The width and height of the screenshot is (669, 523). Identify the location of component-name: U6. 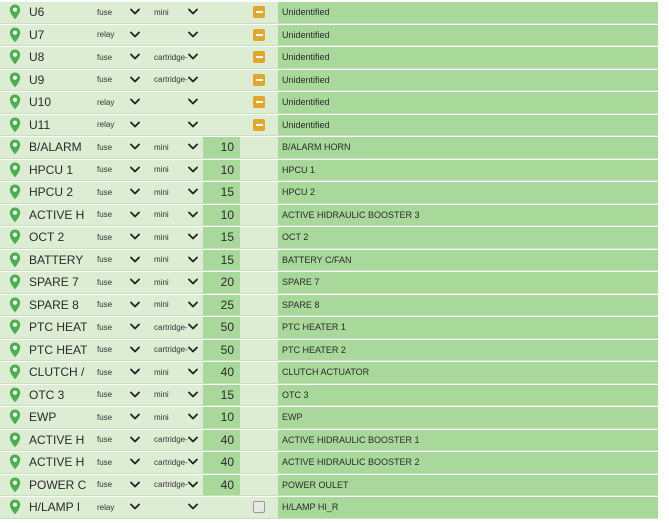
(58, 12).